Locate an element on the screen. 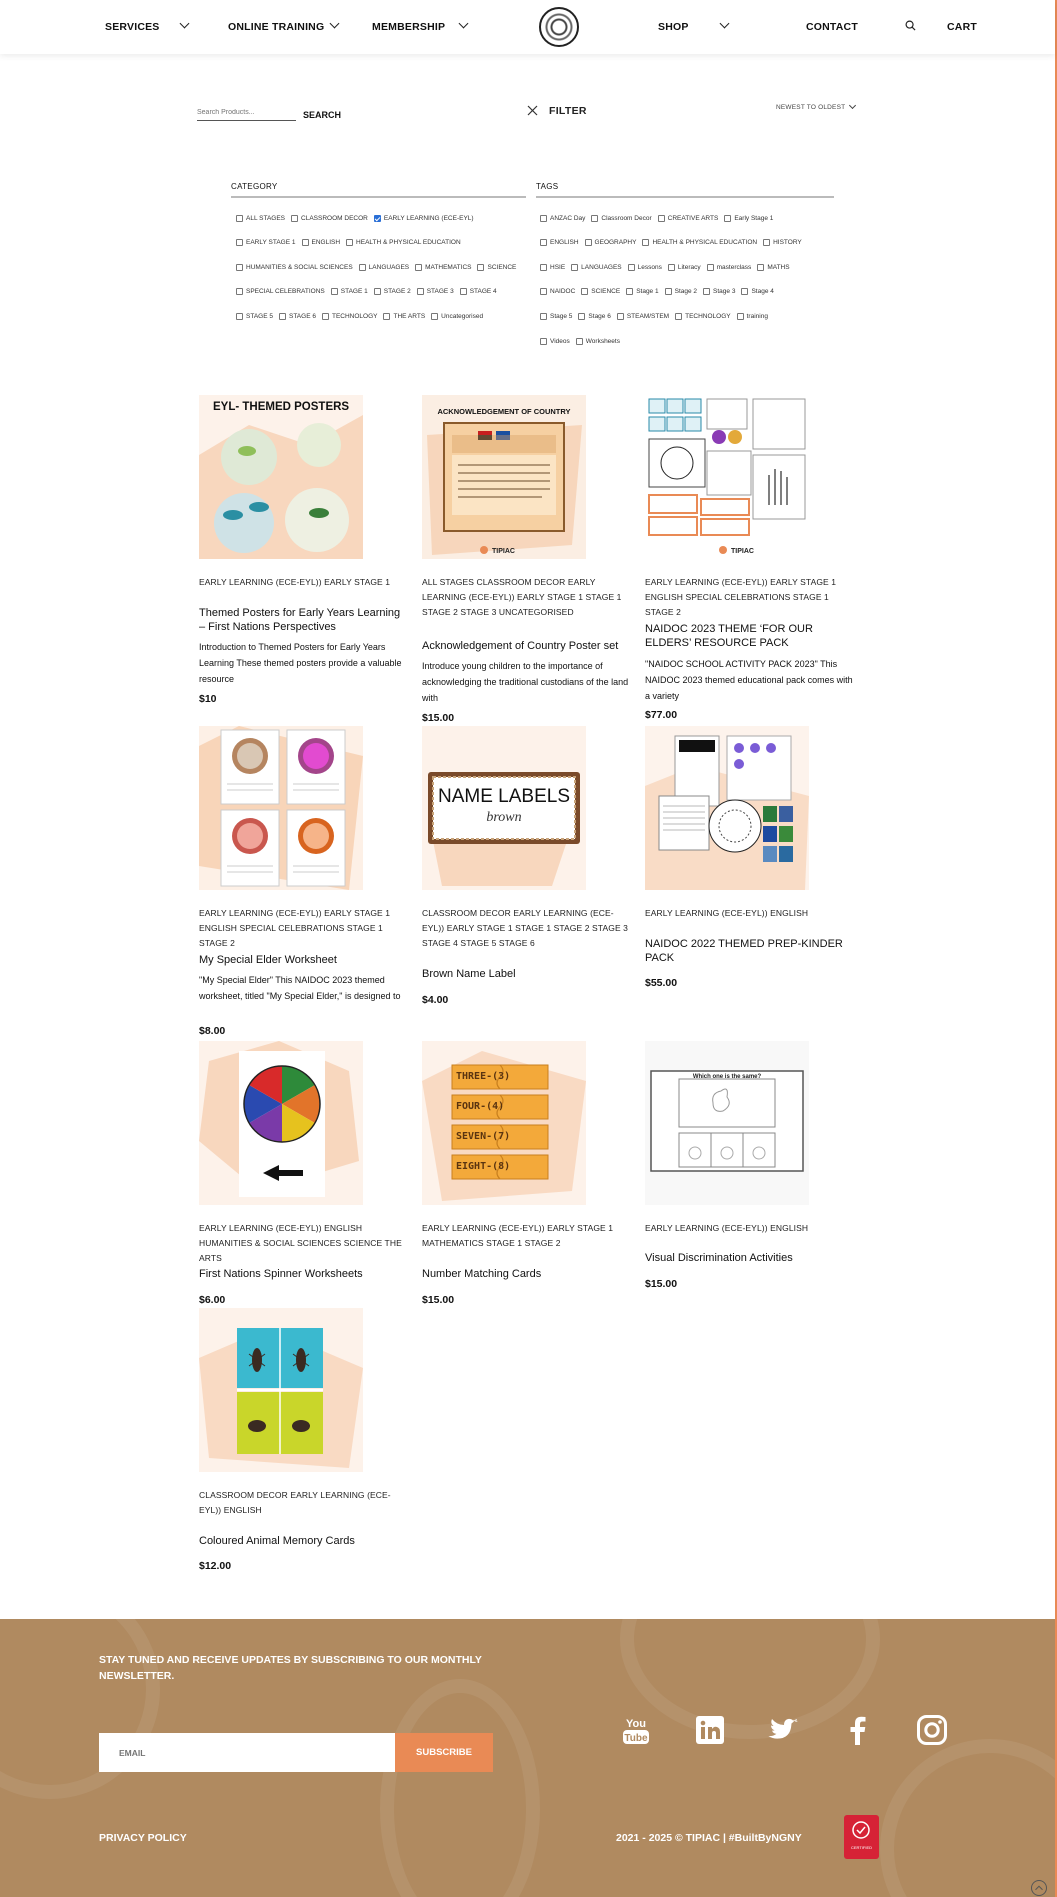 This screenshot has height=1897, width=1057. scroll-to-top-icon is located at coordinates (1039, 1888).